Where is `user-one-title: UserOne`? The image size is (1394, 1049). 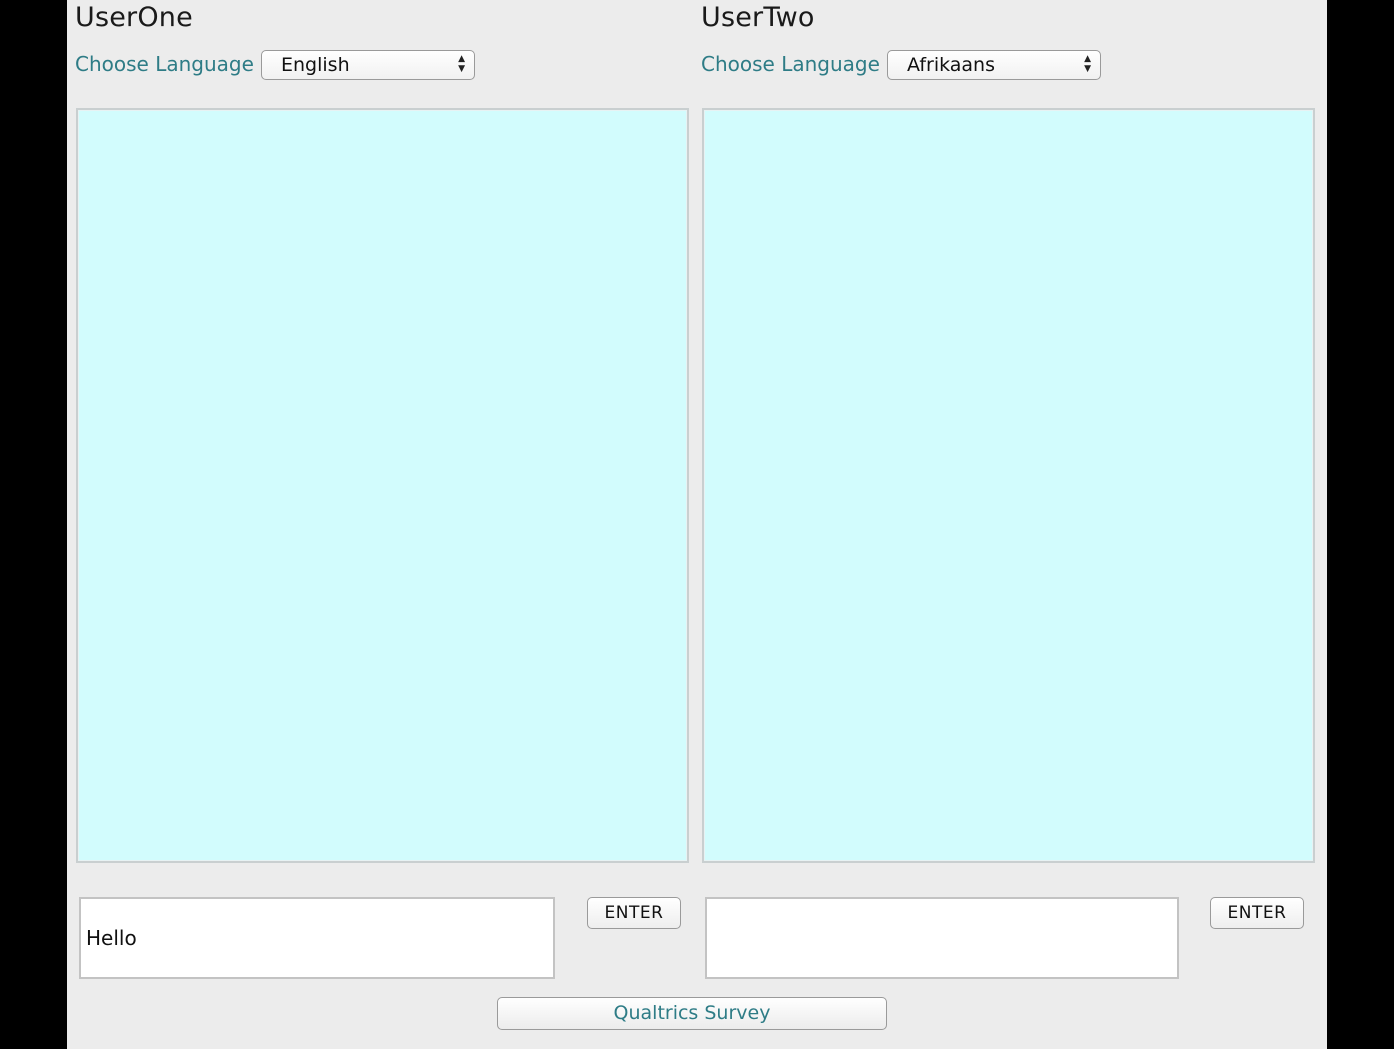 user-one-title: UserOne is located at coordinates (134, 17).